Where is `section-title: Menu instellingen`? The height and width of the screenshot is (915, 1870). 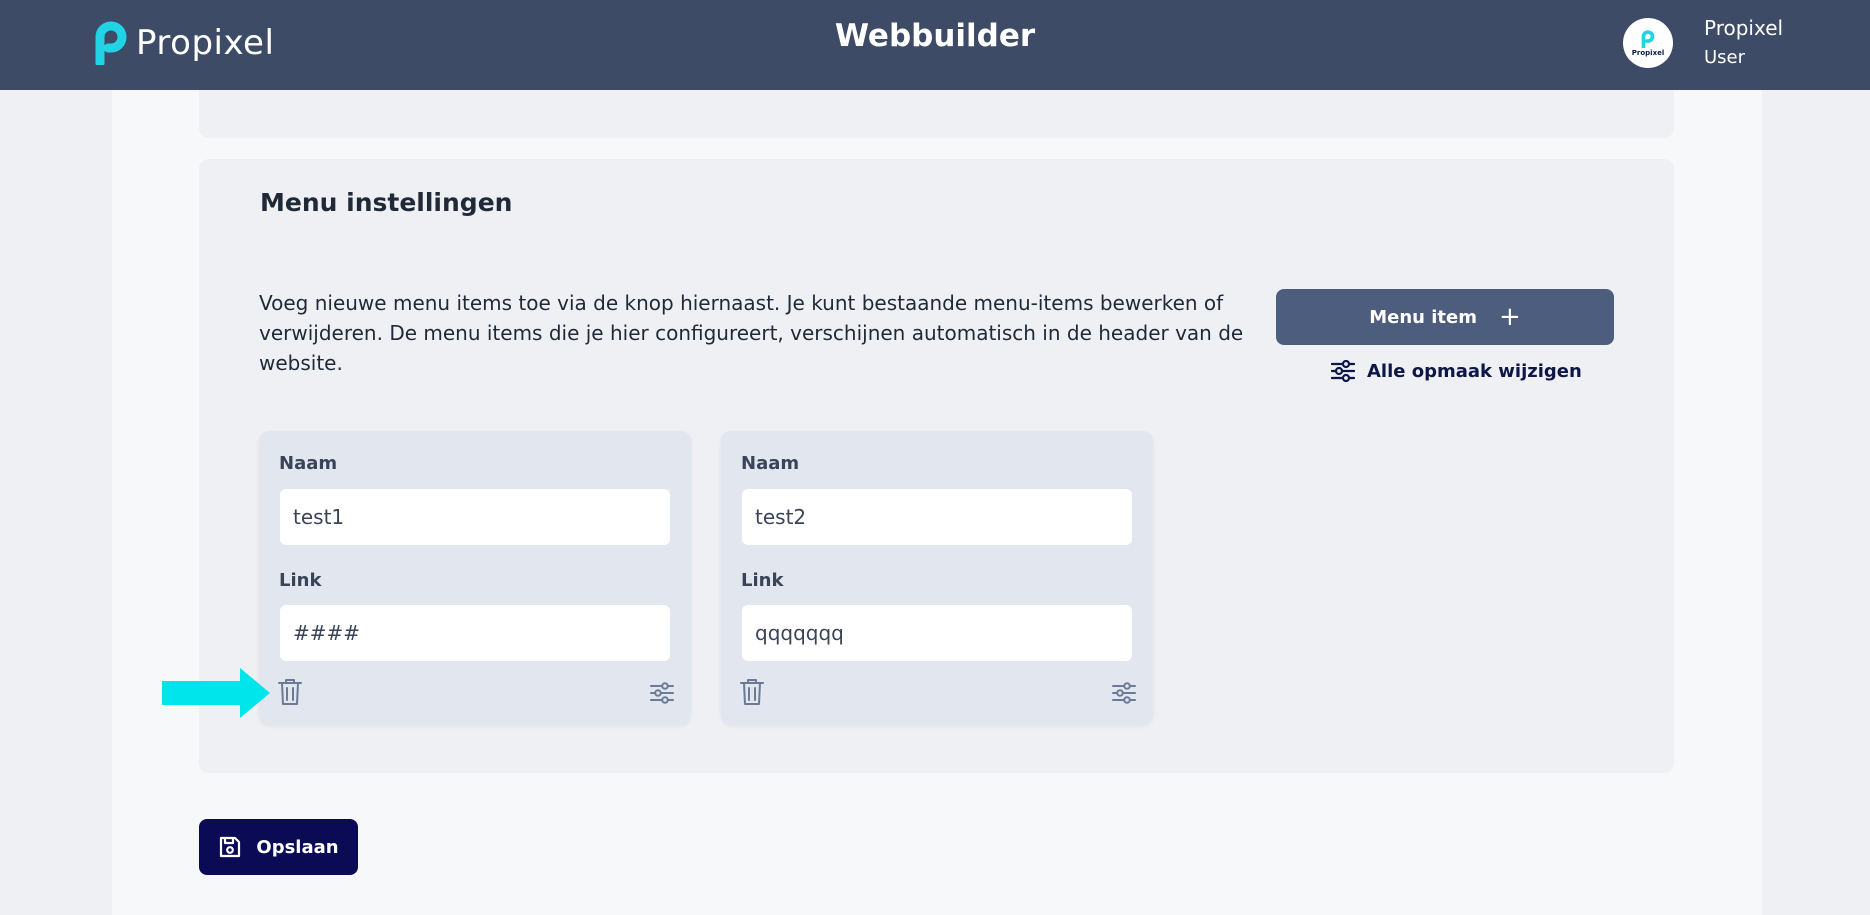
section-title: Menu instellingen is located at coordinates (386, 202).